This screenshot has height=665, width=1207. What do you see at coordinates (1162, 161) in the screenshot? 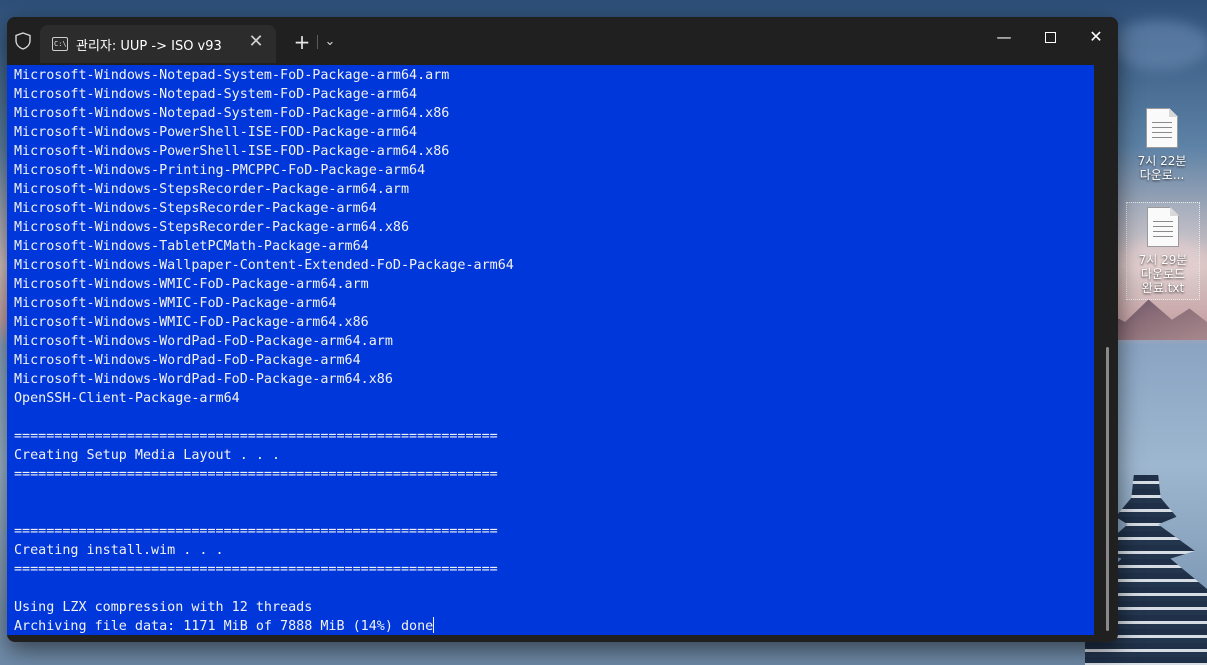
I see `desktop-file-label: 7시 22분` at bounding box center [1162, 161].